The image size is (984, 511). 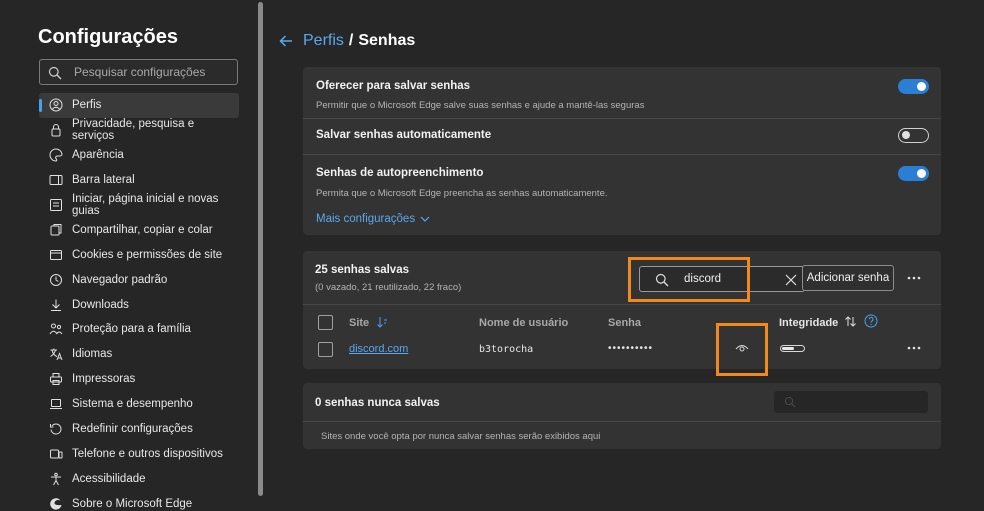 What do you see at coordinates (56, 329) in the screenshot?
I see `family-icon` at bounding box center [56, 329].